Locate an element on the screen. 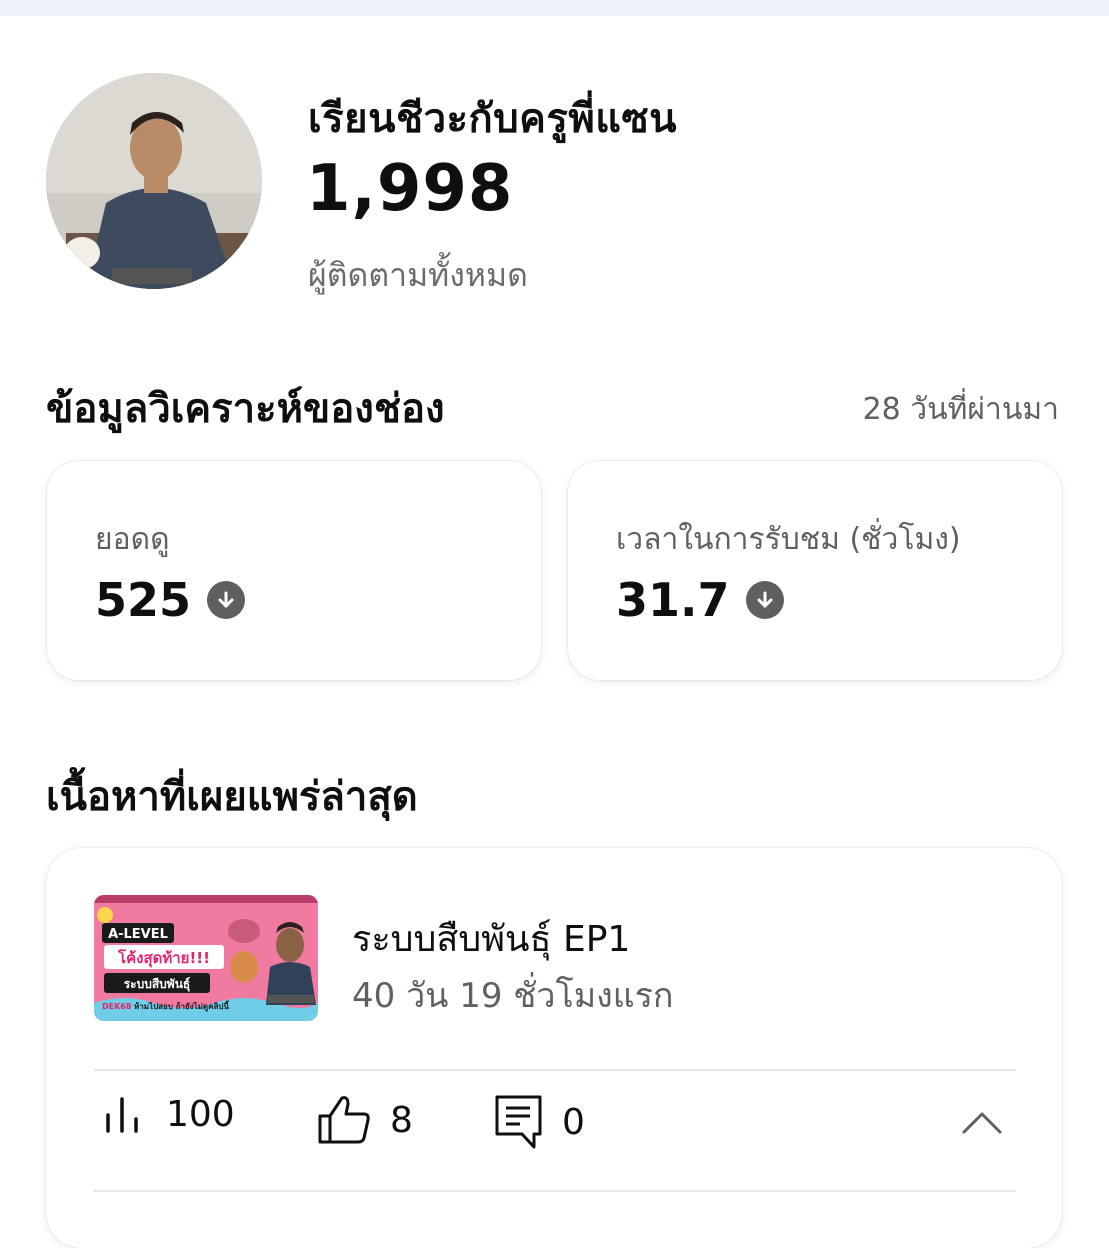  watch-time-value: 31.7 is located at coordinates (673, 600).